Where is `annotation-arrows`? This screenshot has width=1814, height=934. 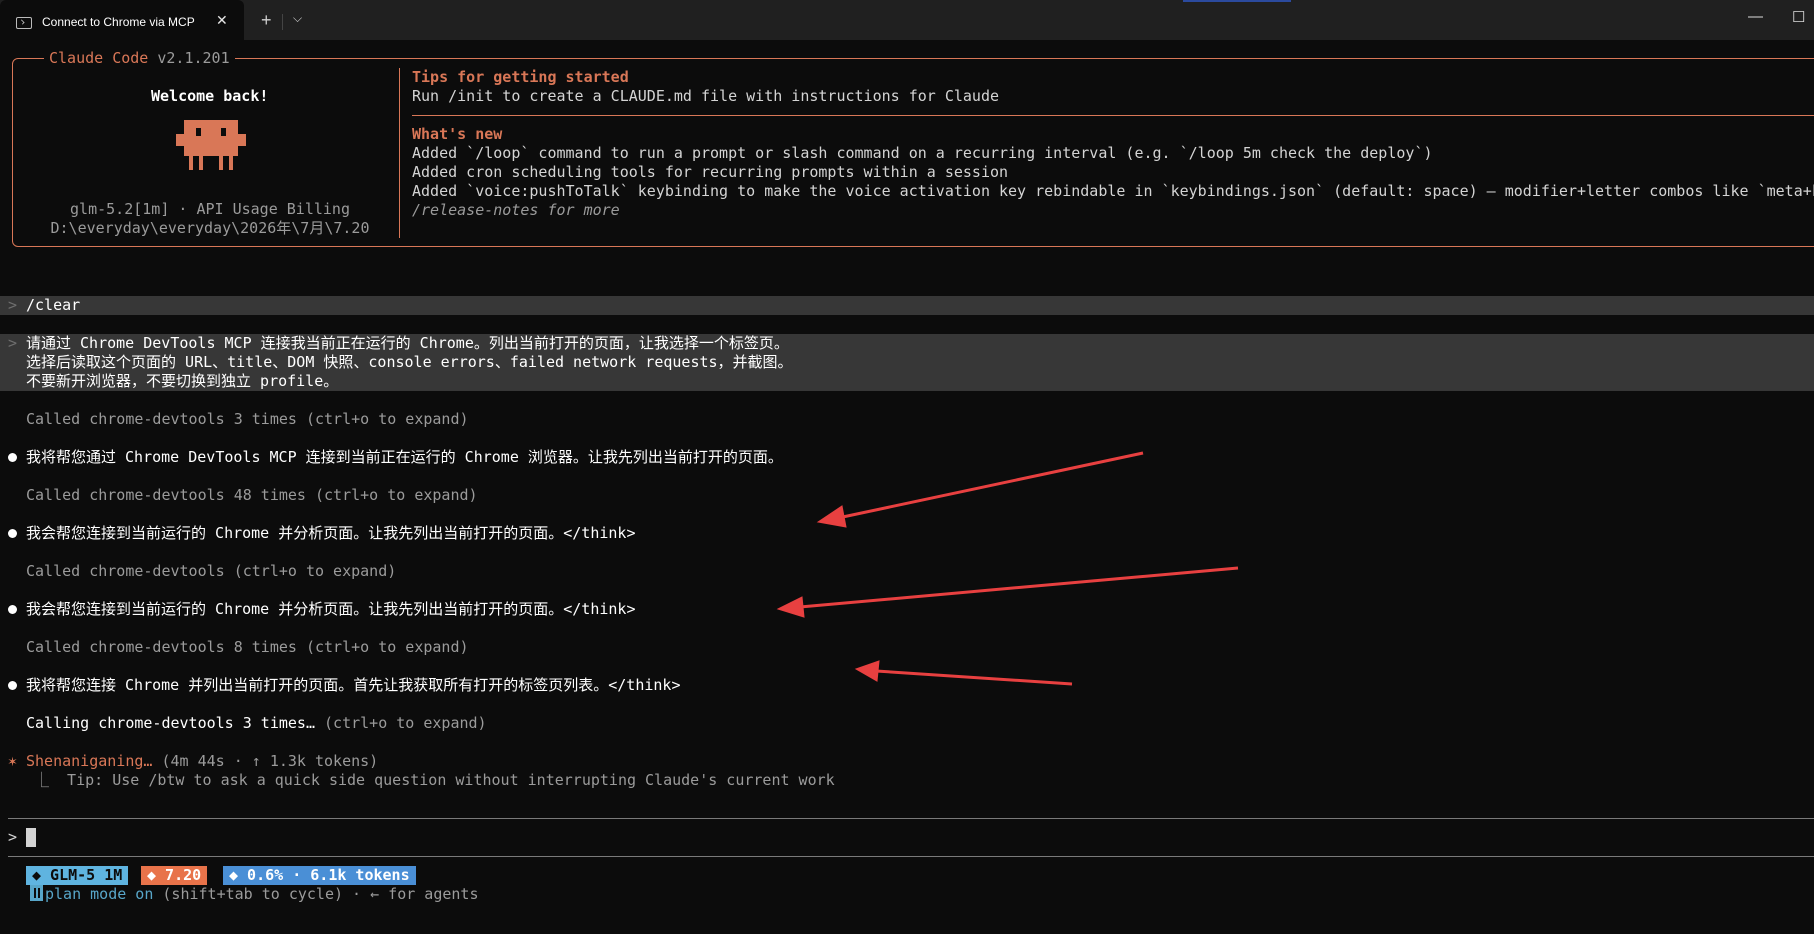
annotation-arrows is located at coordinates (1007, 568).